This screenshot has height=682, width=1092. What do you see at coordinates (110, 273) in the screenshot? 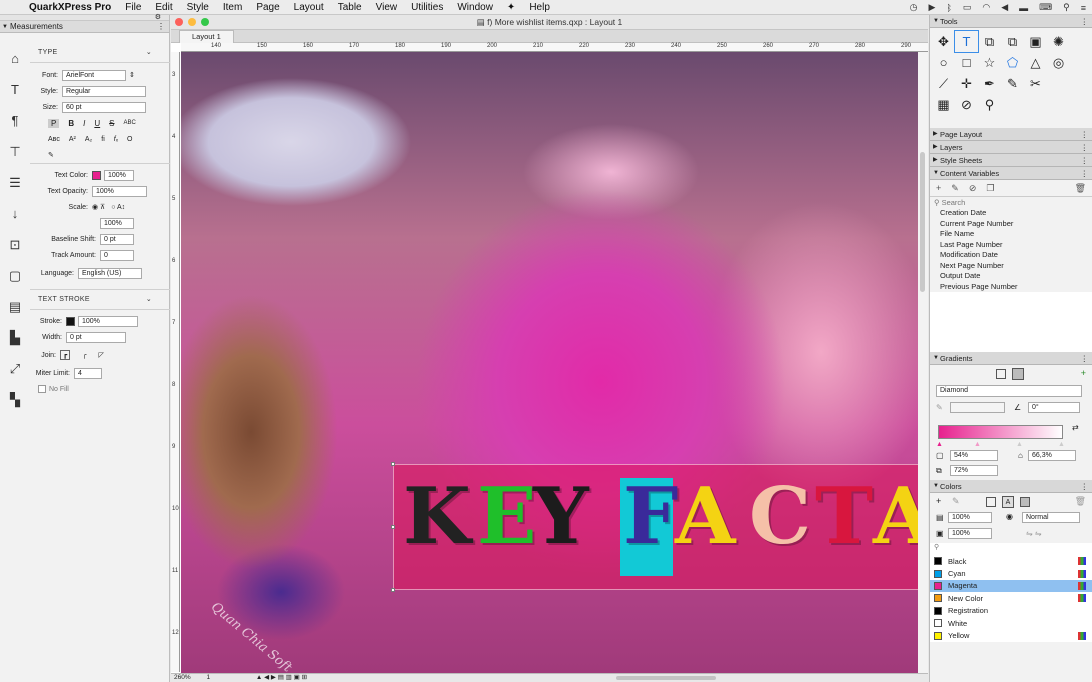
I see `language-select: English (US)` at bounding box center [110, 273].